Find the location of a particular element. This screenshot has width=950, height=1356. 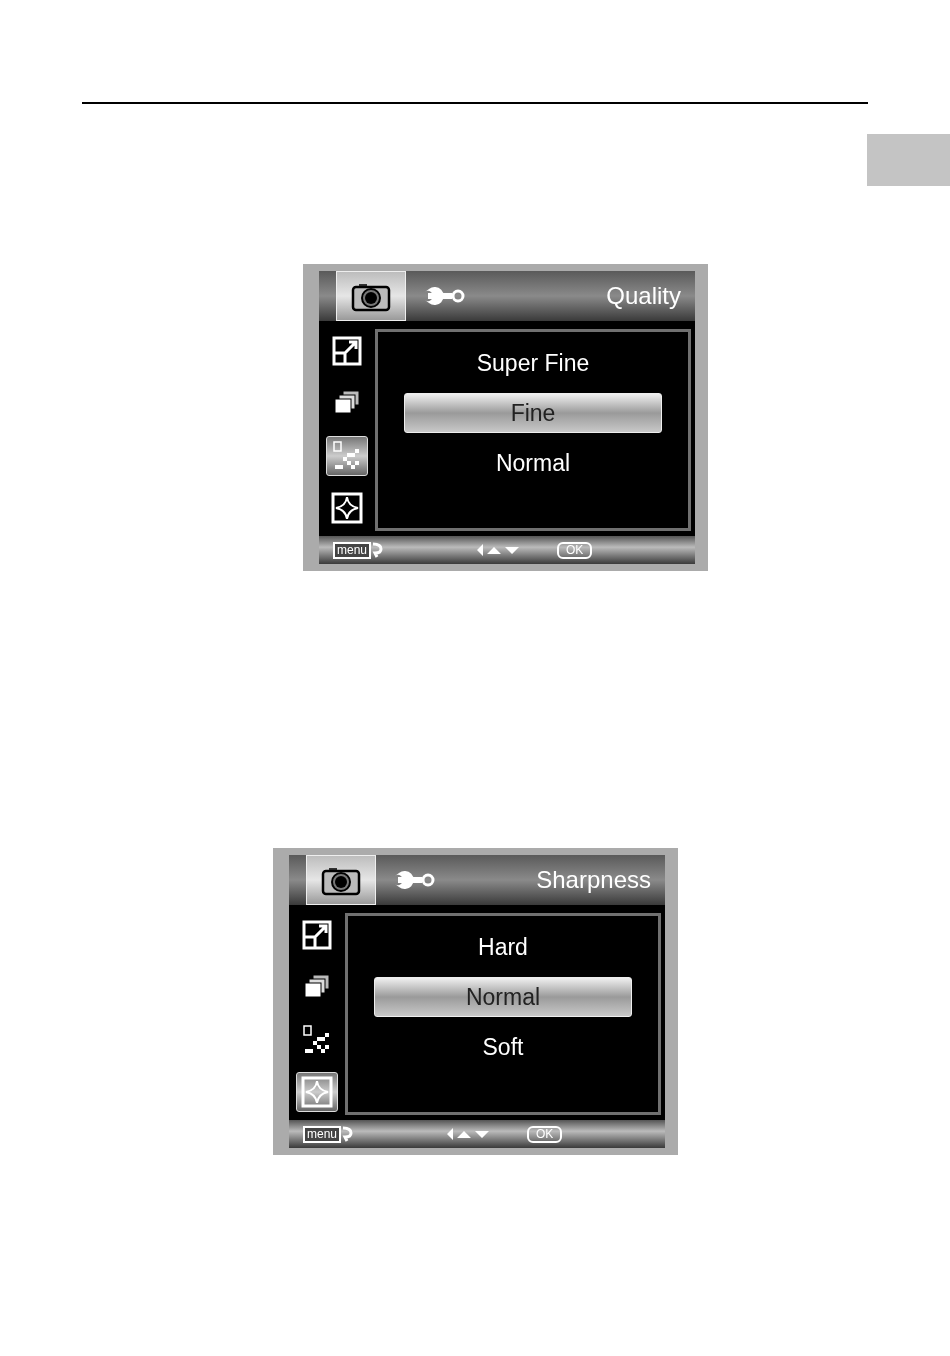

menu-option: Hard is located at coordinates (503, 947).